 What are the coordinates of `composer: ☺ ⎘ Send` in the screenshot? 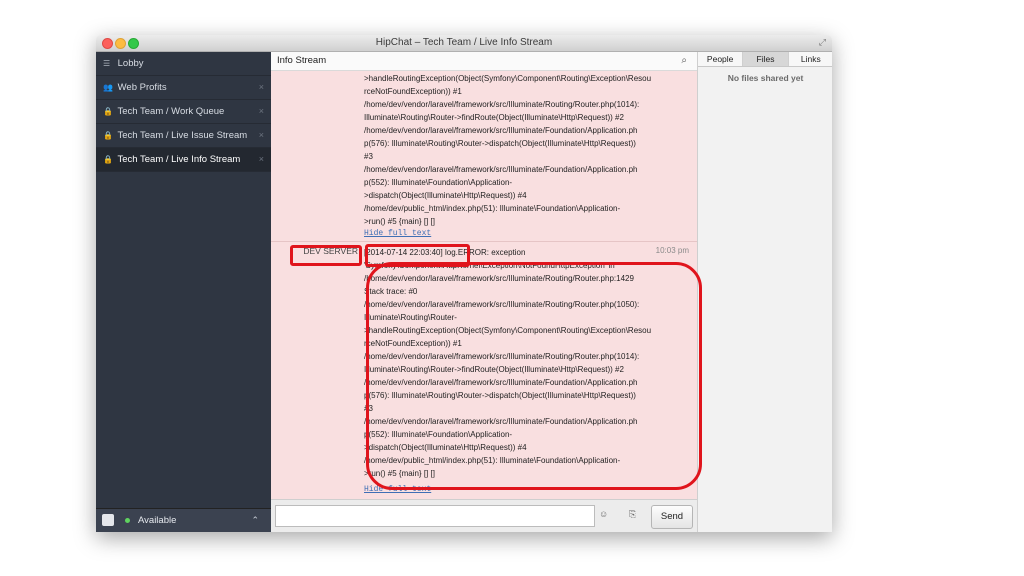 It's located at (484, 515).